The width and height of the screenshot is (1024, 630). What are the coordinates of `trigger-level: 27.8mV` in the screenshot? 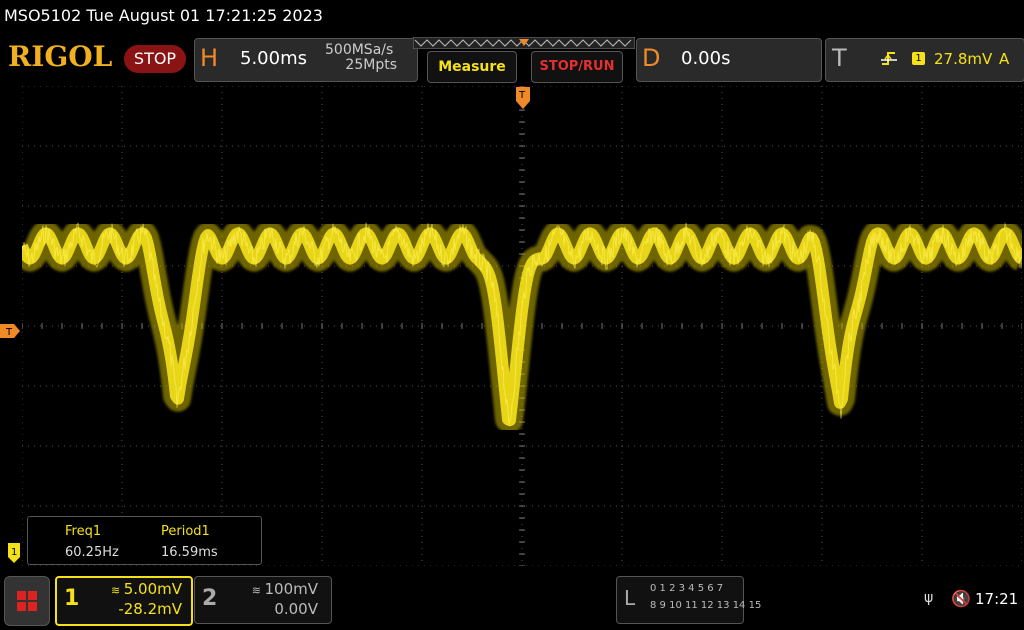 It's located at (963, 59).